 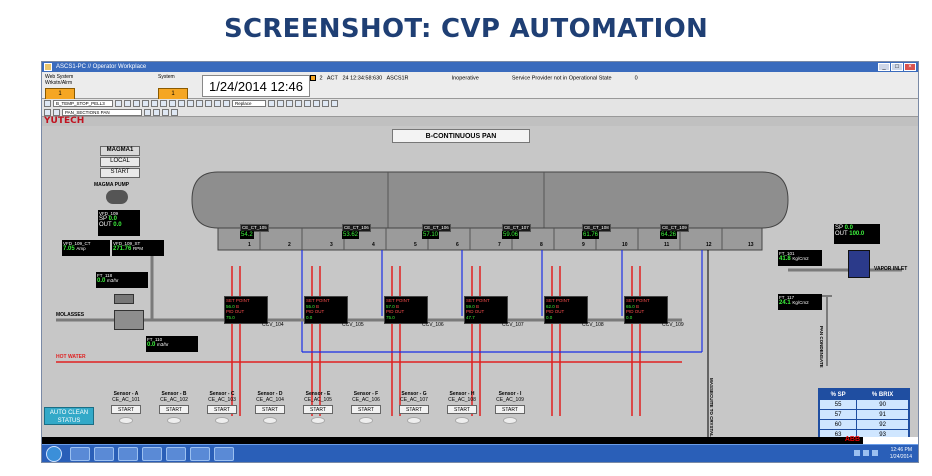 What do you see at coordinates (353, 325) in the screenshot?
I see `ccv-label: CCV_105` at bounding box center [353, 325].